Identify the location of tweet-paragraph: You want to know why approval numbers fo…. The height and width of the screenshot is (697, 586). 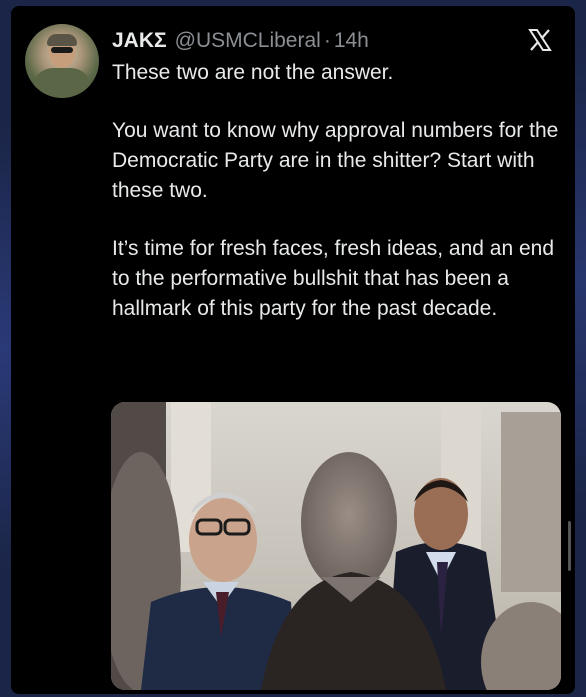
(335, 160).